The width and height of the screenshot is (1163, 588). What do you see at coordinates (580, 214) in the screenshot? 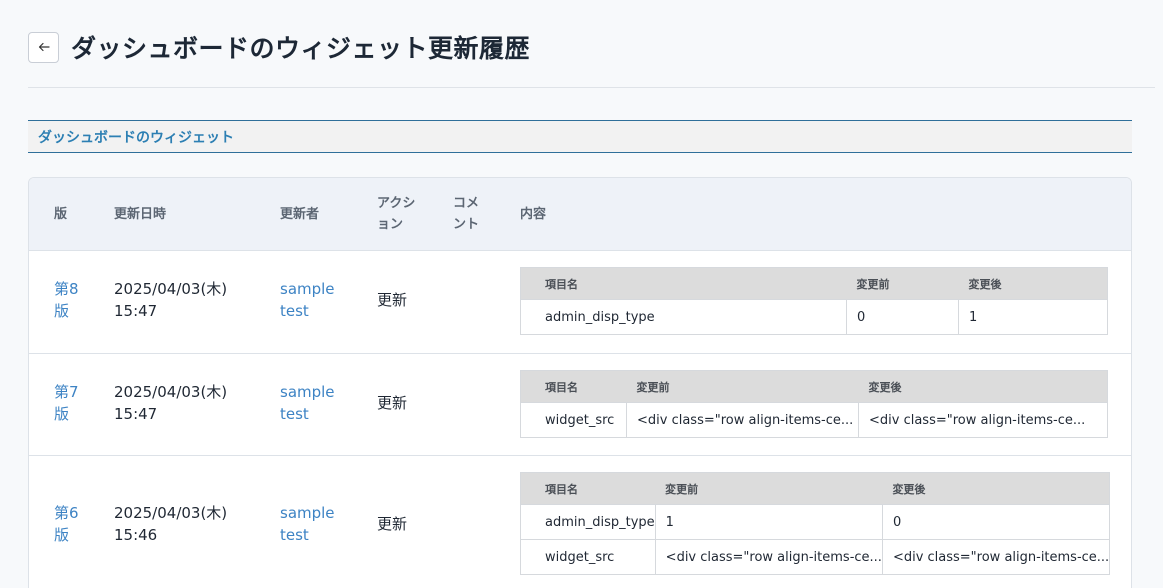
I see `table-header: 版 更新日時 更新者 アクション コメント 内容` at bounding box center [580, 214].